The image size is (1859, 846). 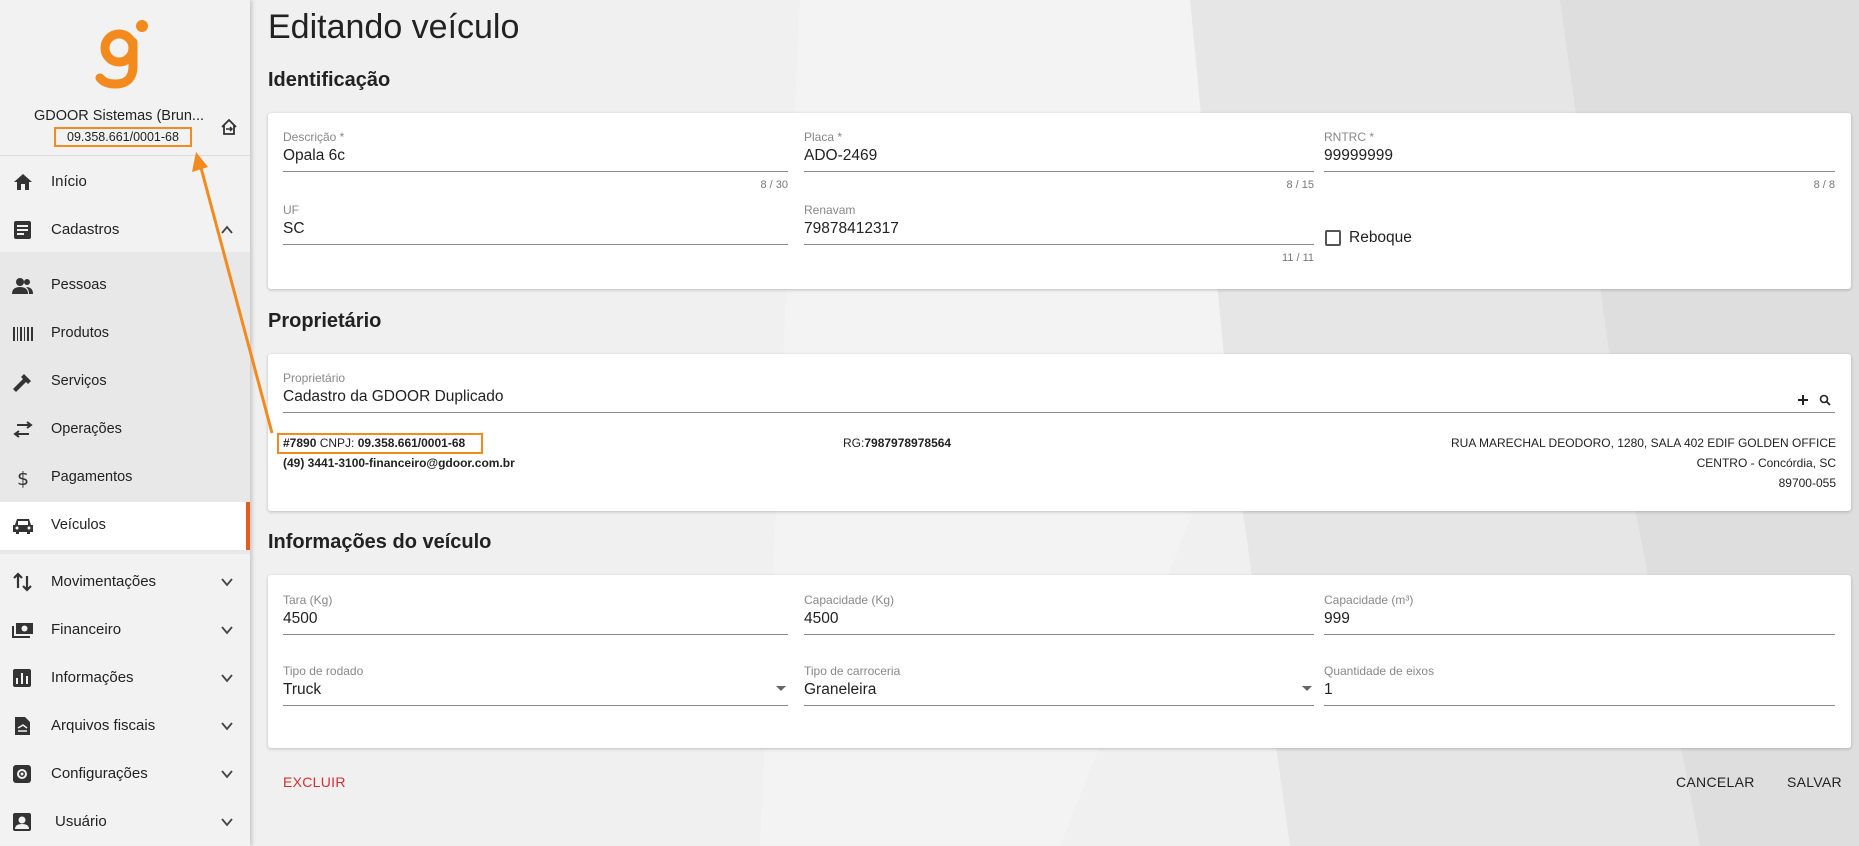 I want to click on capacidade-kg-field: Capacidade (Kg) 4500, so click(x=1059, y=616).